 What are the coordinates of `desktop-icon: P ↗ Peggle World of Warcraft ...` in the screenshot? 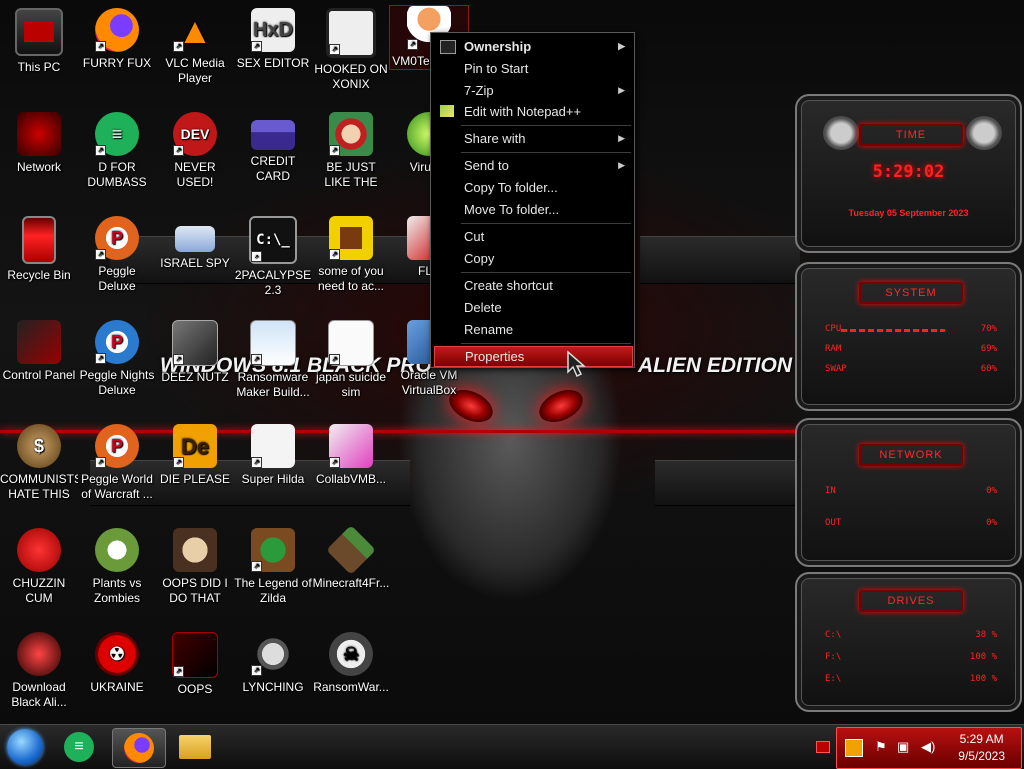 It's located at (117, 463).